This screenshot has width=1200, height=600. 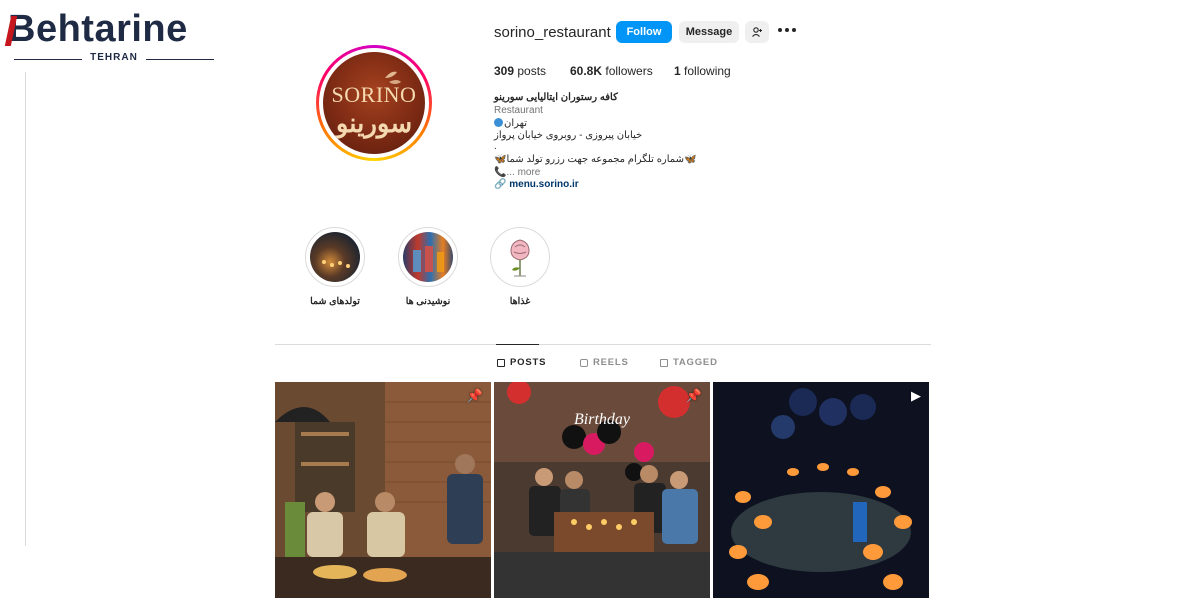 What do you see at coordinates (611, 71) in the screenshot?
I see `stat-followers: 60.8K followers` at bounding box center [611, 71].